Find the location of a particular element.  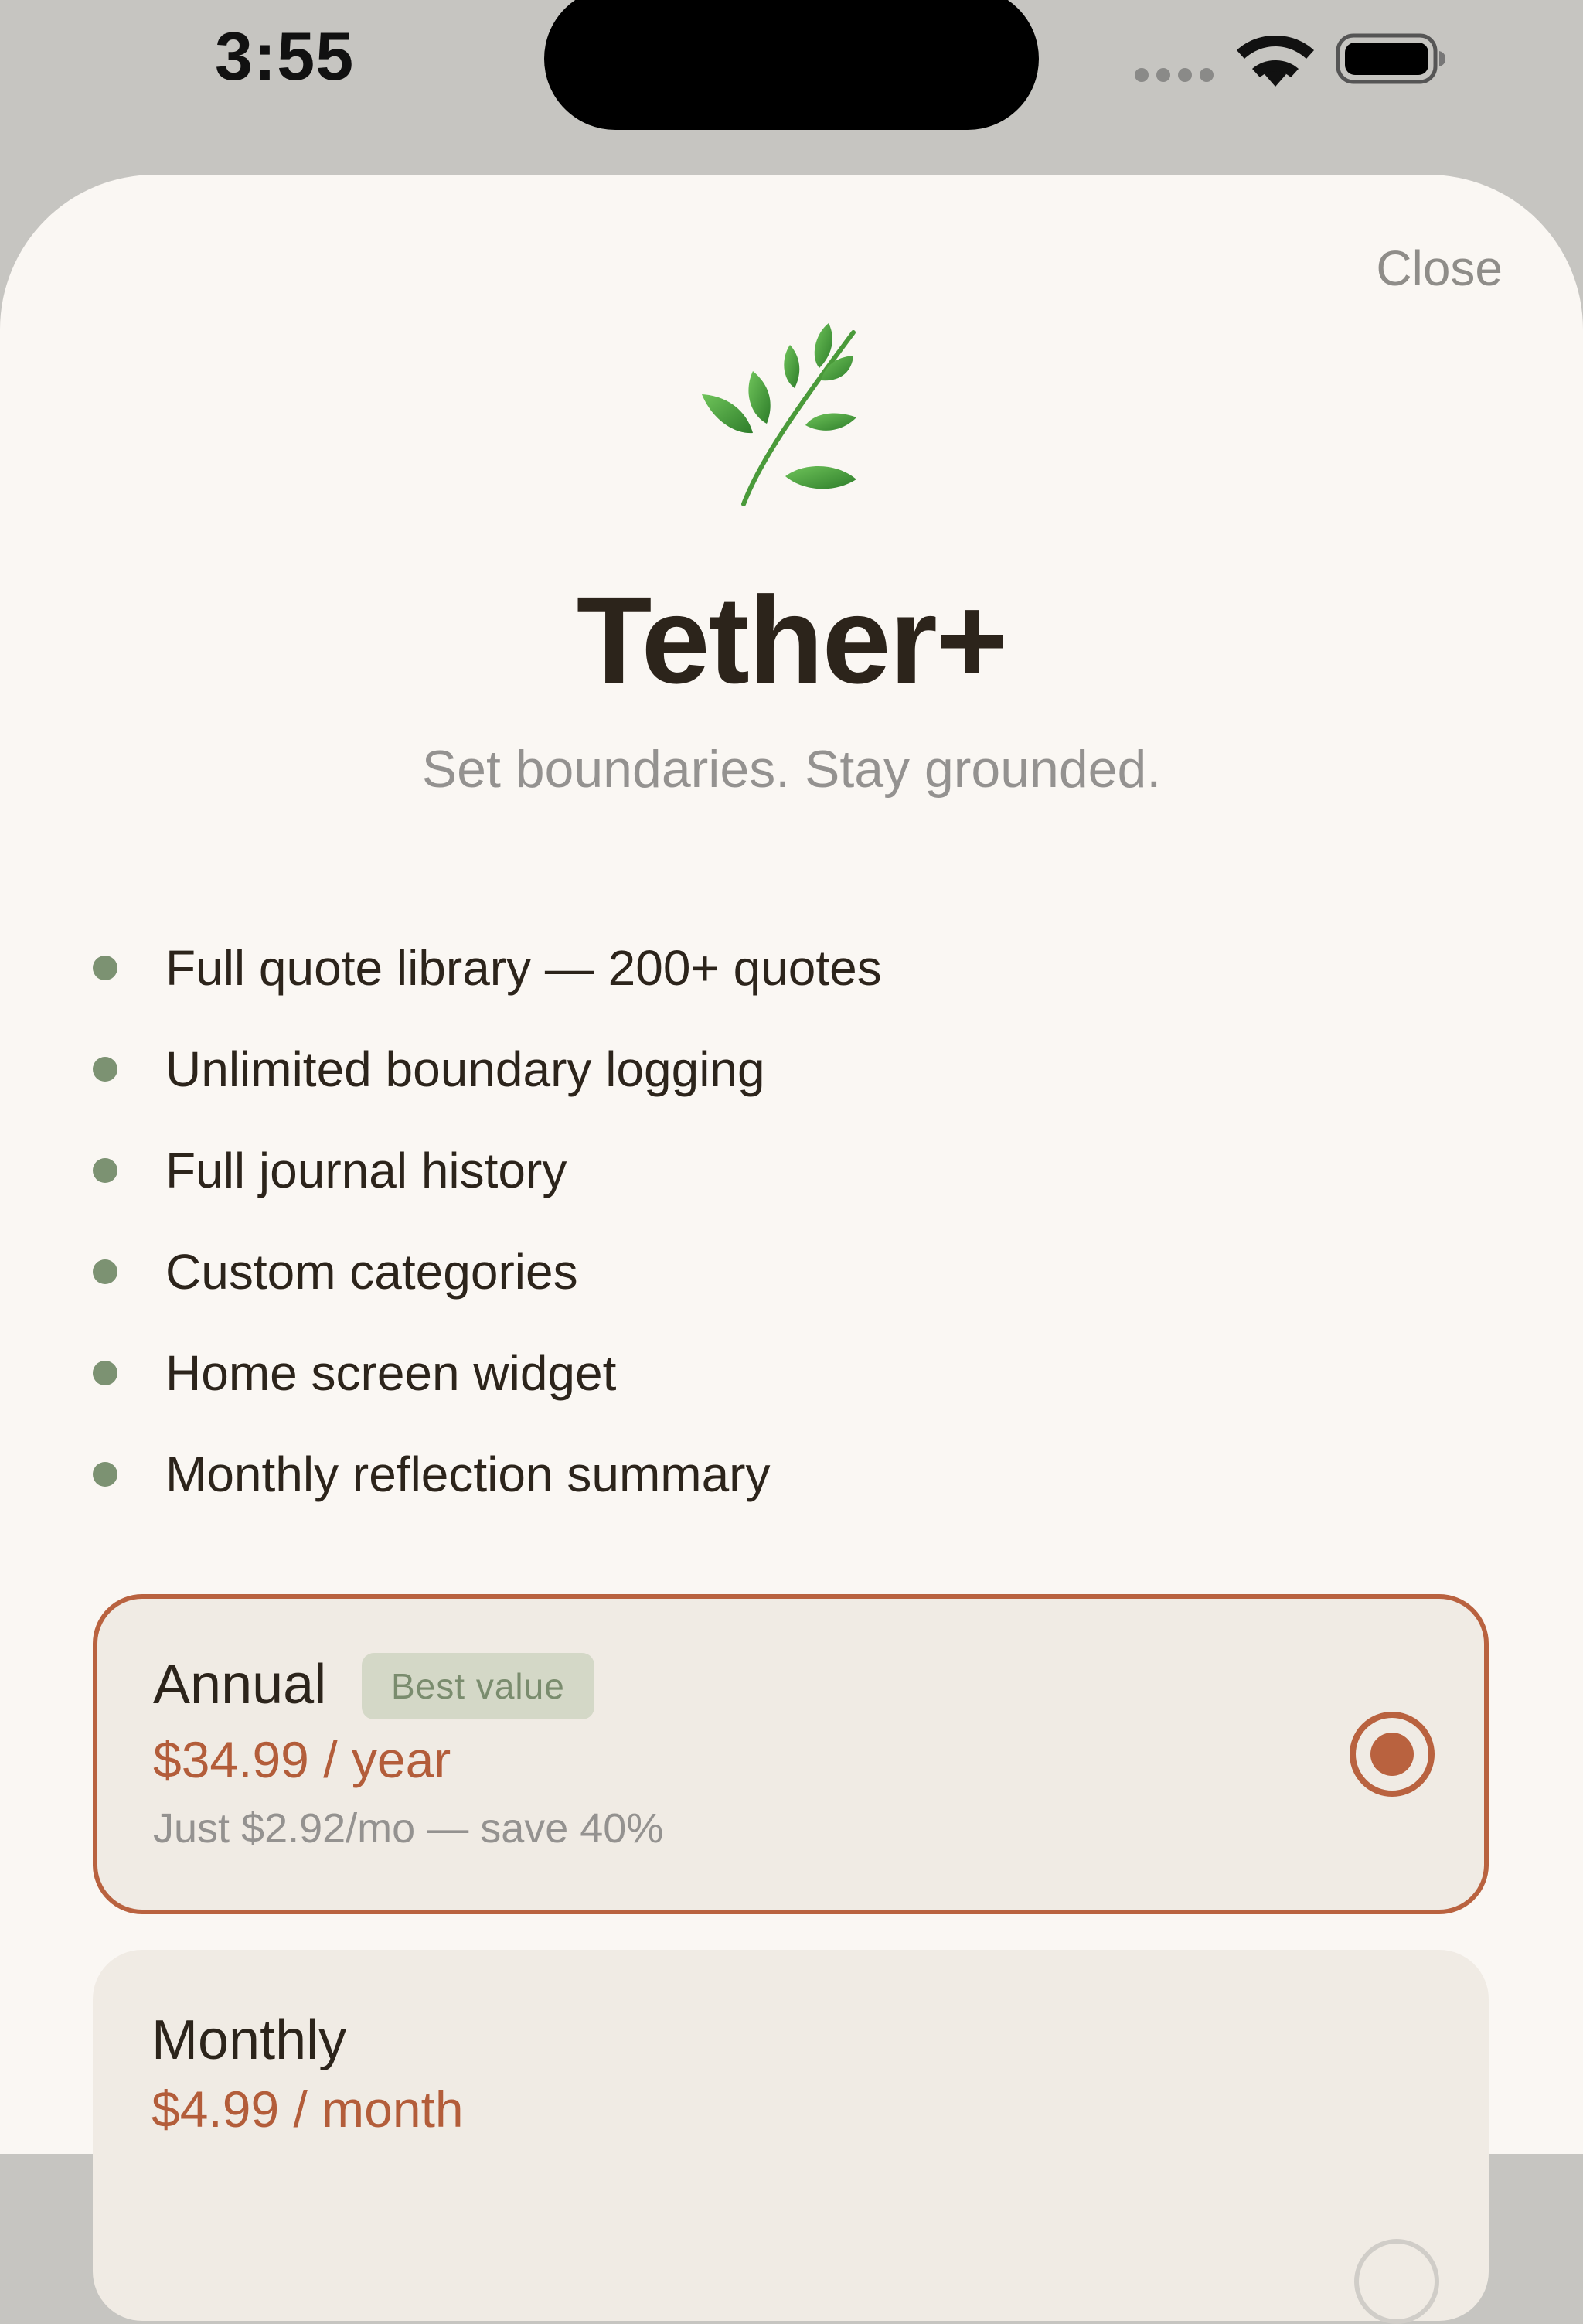

feature-item: Full quote library — 200+ quotes is located at coordinates (487, 967).